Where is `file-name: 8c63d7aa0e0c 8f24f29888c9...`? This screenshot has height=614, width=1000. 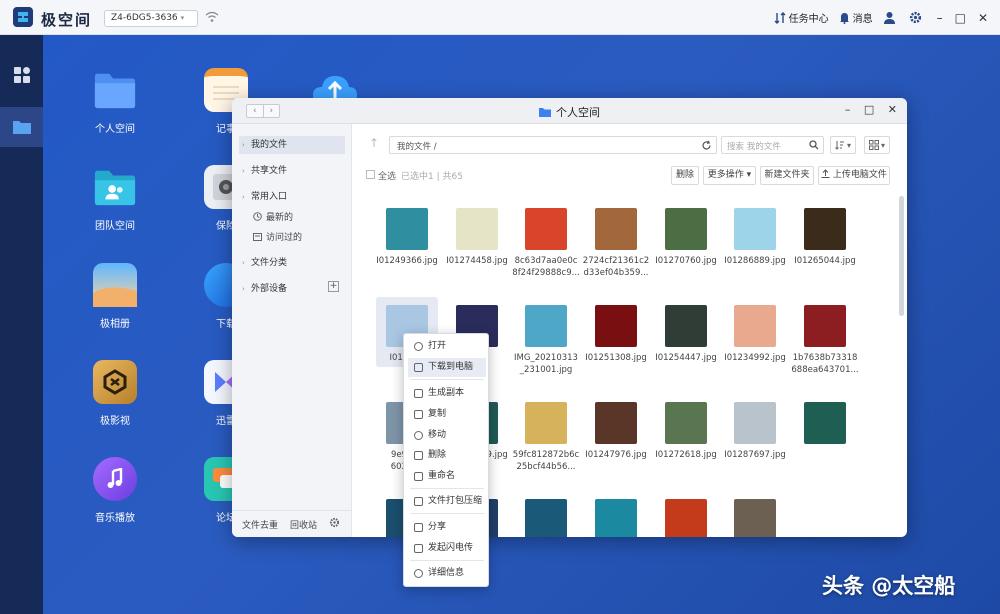 file-name: 8c63d7aa0e0c 8f24f29888c9... is located at coordinates (546, 267).